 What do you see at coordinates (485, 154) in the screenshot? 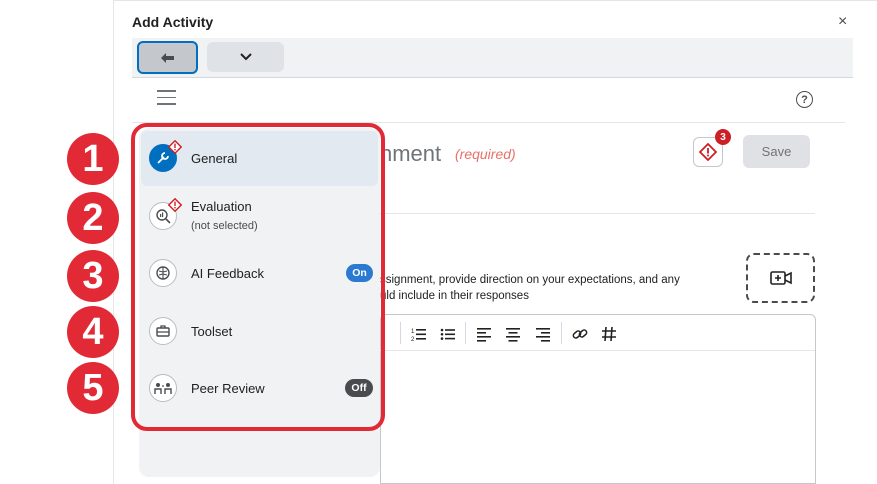
I see `required-label: (required)` at bounding box center [485, 154].